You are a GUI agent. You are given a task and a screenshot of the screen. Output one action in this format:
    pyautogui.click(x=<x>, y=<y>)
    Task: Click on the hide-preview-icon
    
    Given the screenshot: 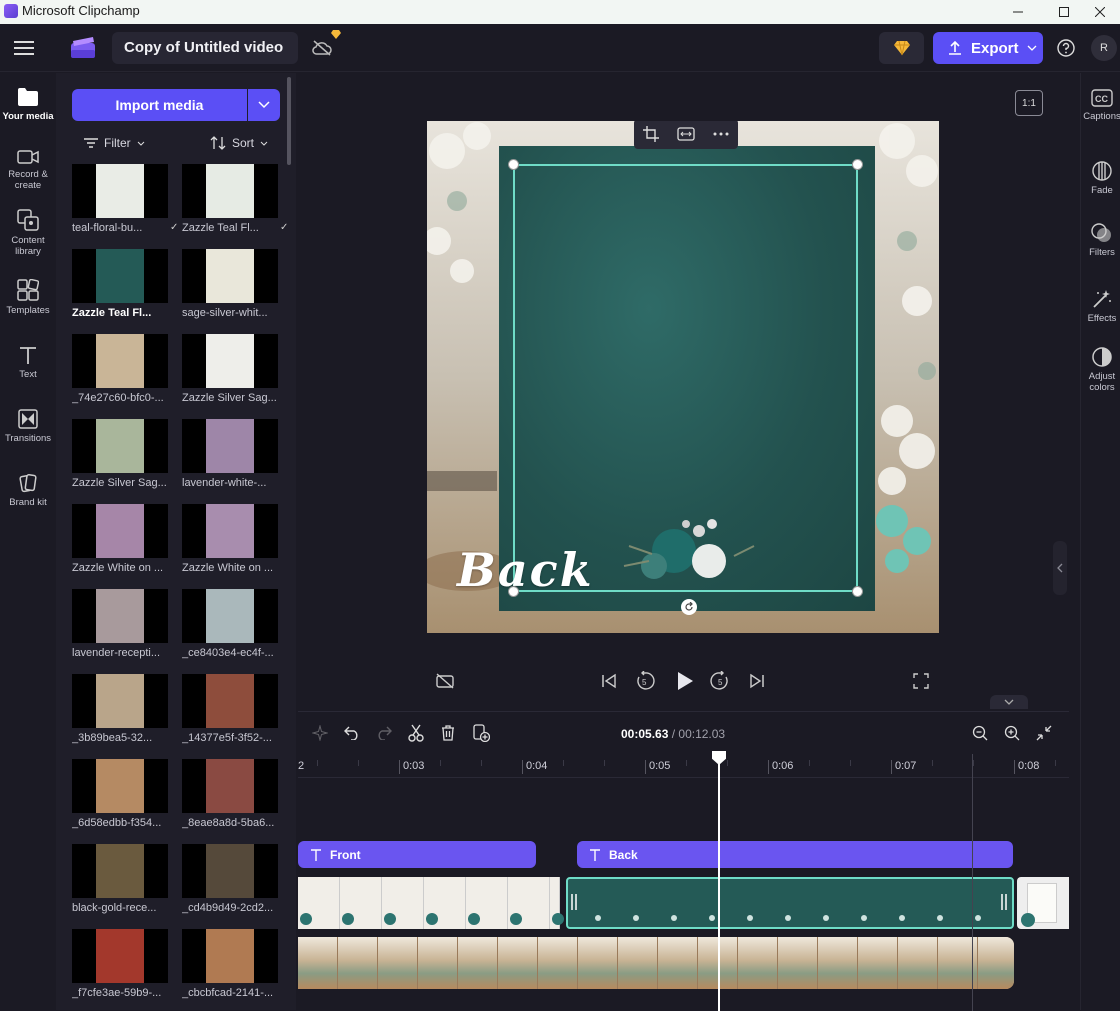 What is the action you would take?
    pyautogui.click(x=445, y=681)
    